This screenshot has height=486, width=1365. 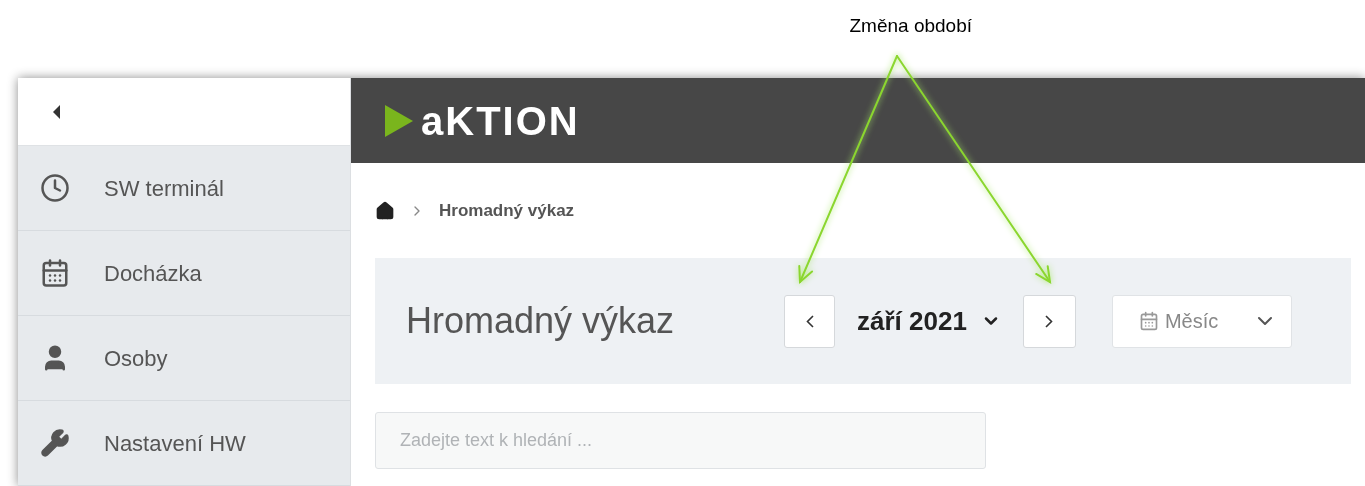 What do you see at coordinates (184, 358) in the screenshot?
I see `sidebar-item: Osoby` at bounding box center [184, 358].